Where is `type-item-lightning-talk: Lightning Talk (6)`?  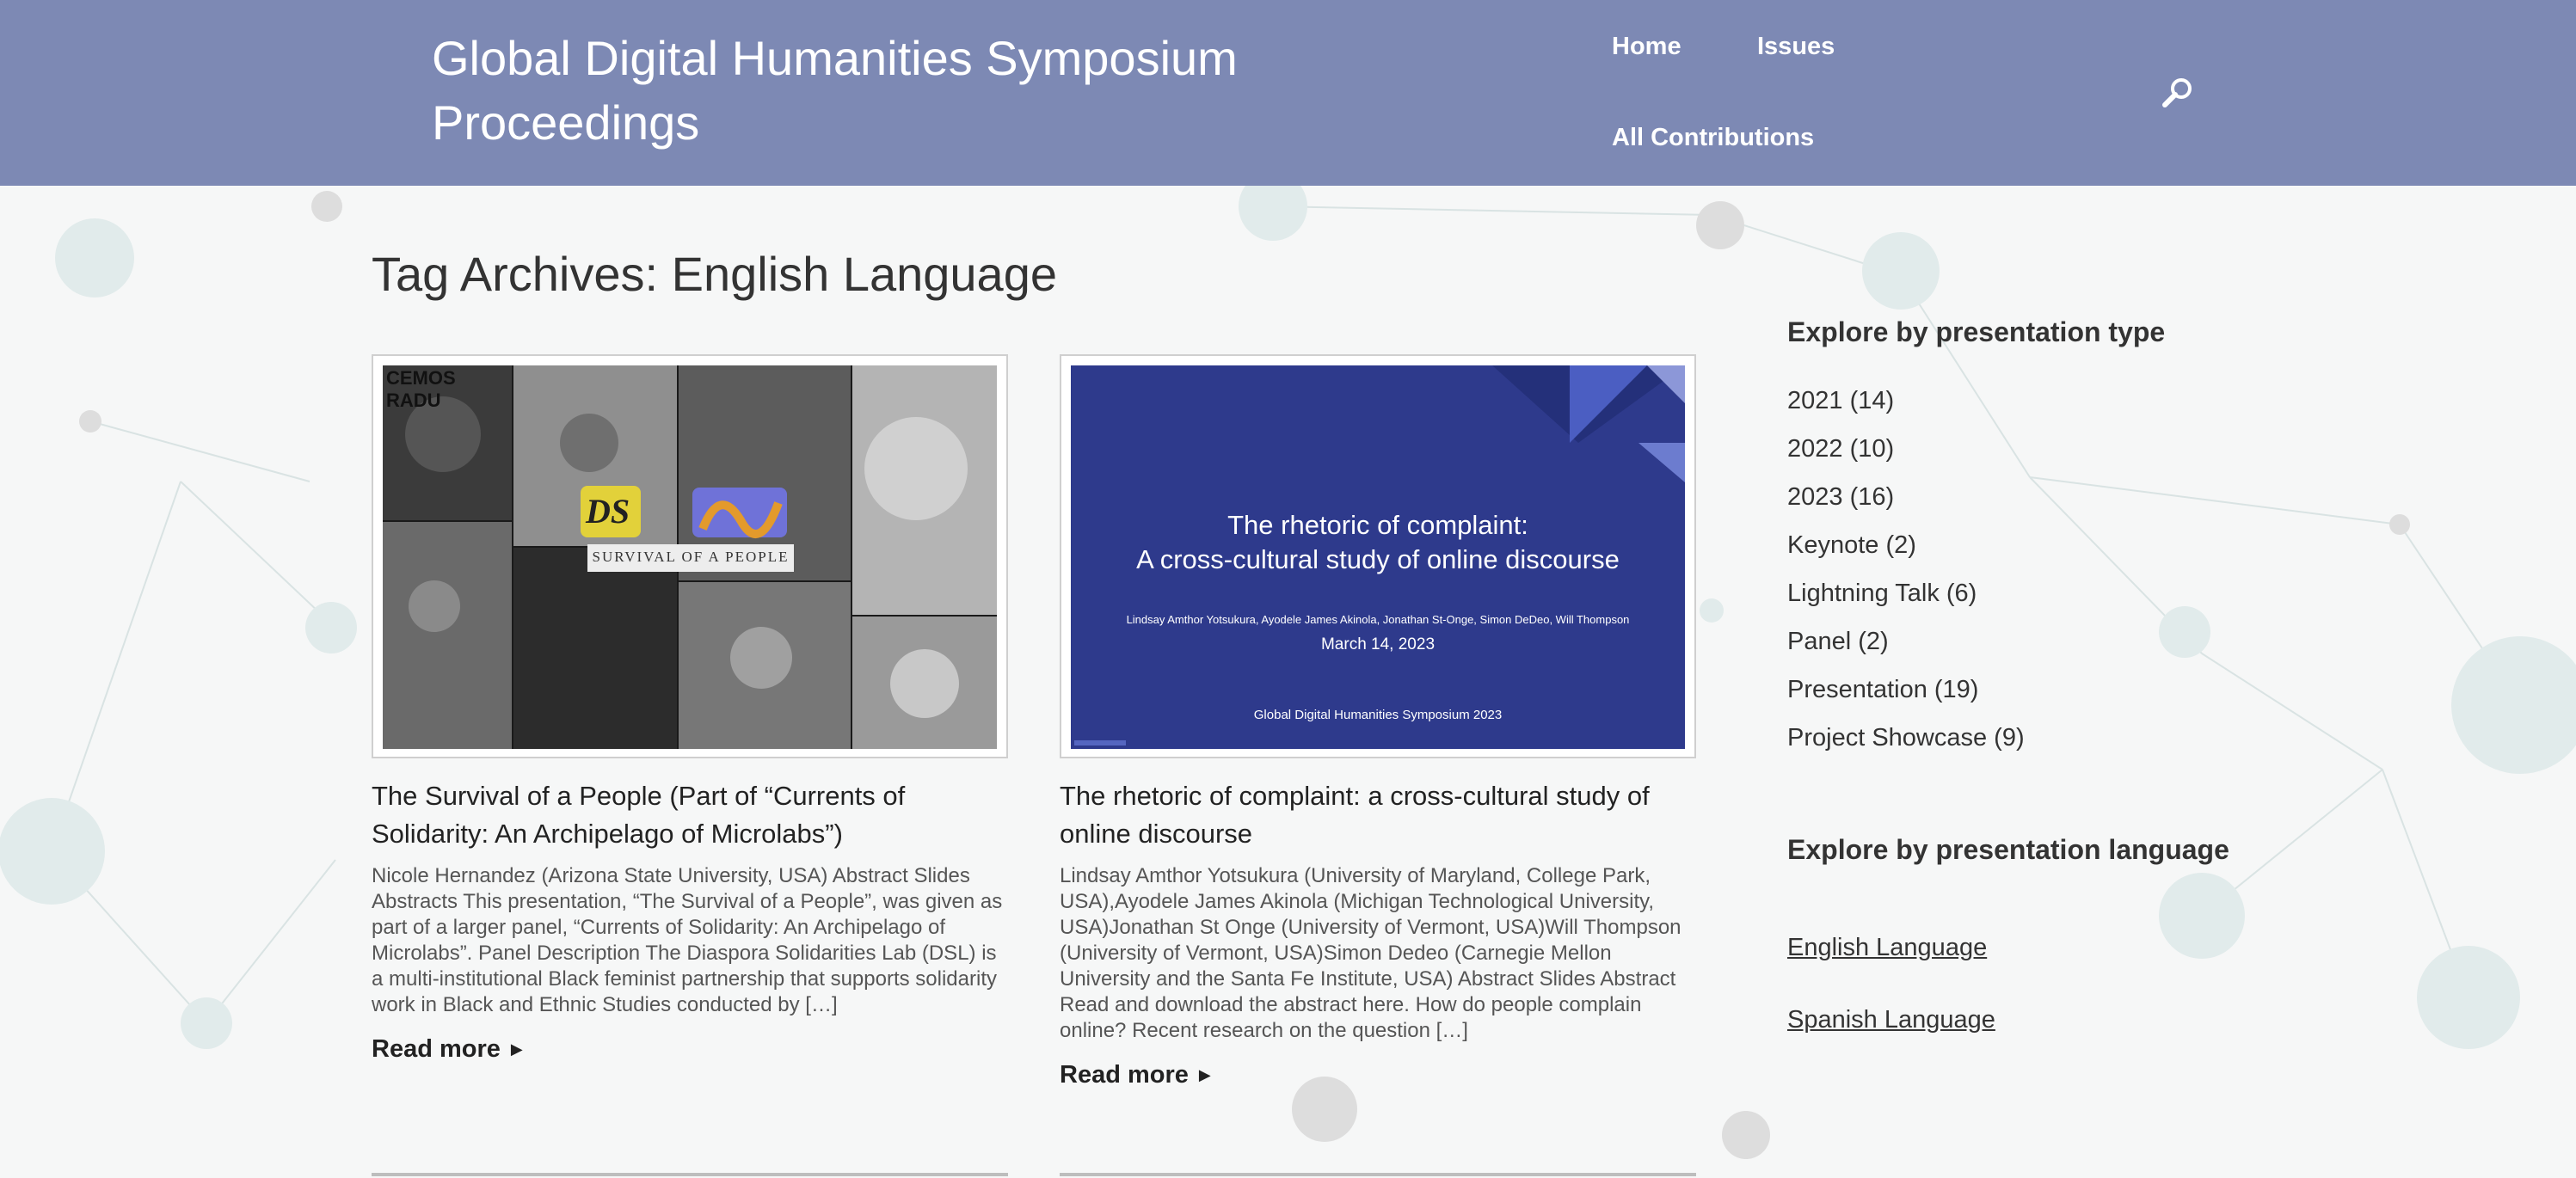
type-item-lightning-talk: Lightning Talk (6) is located at coordinates (1906, 593).